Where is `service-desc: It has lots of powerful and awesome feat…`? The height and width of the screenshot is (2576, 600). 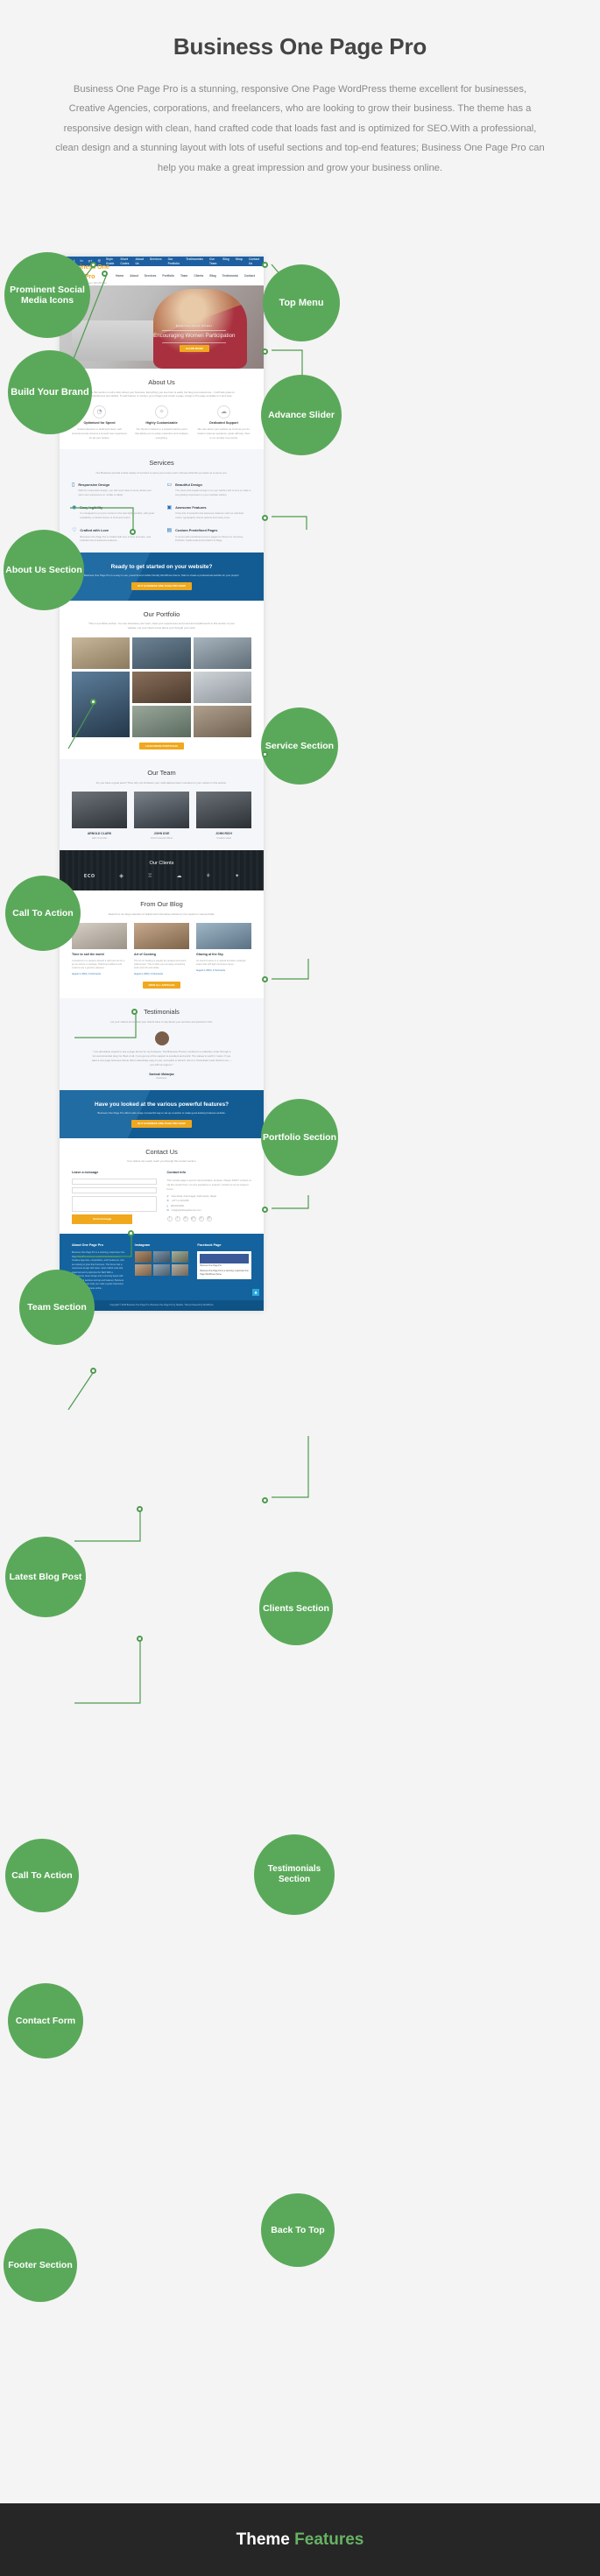 service-desc: It has lots of powerful and awesome feat… is located at coordinates (209, 515).